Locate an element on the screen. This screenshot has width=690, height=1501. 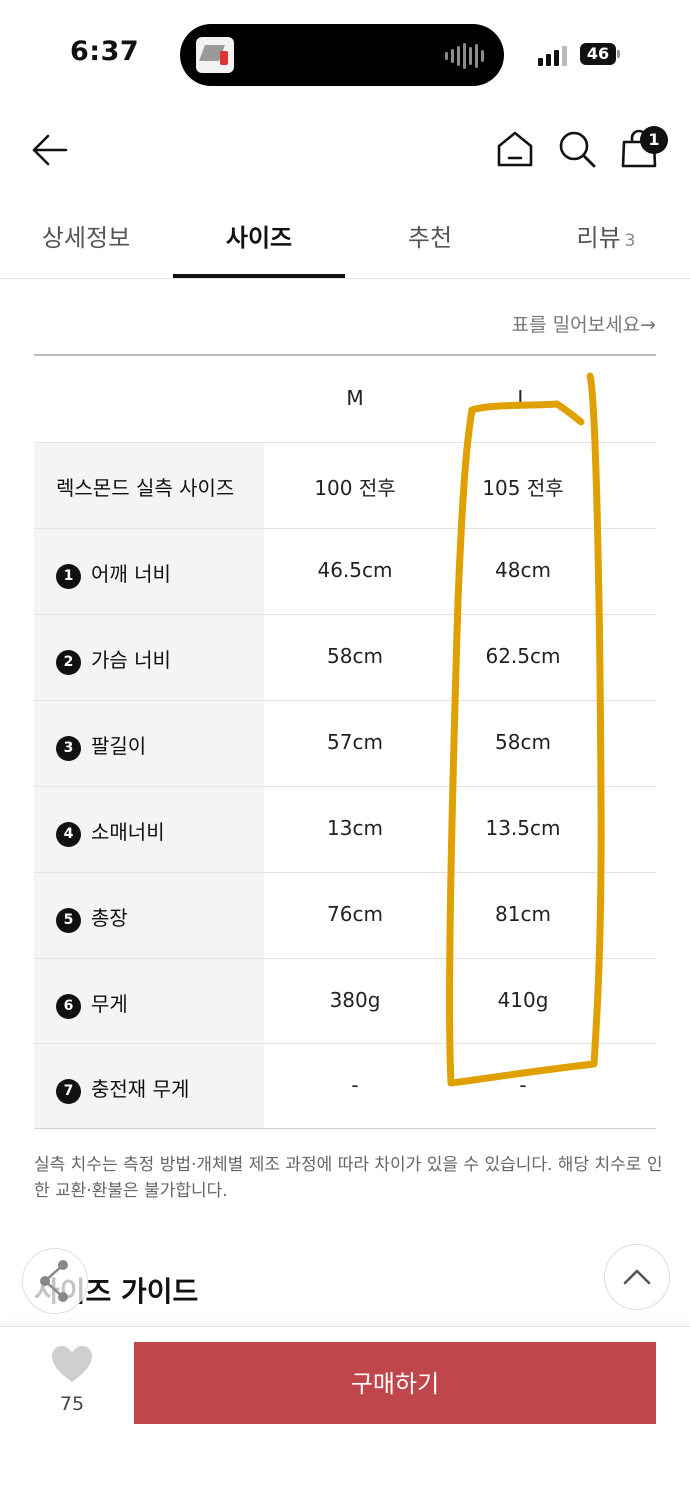
chevron-up-icon is located at coordinates (637, 1277).